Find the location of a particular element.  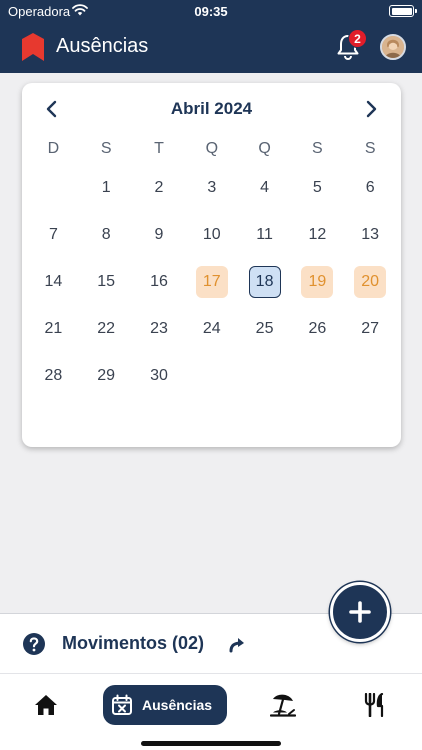

calendar-day-today: 18 is located at coordinates (264, 282).